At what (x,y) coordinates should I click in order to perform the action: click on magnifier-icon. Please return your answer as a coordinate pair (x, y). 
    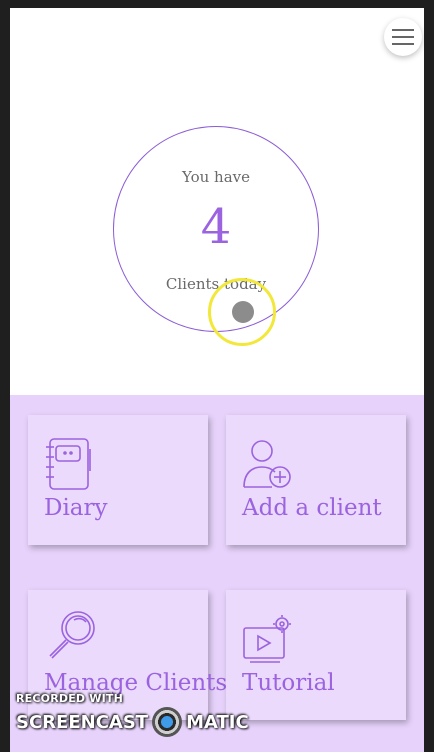
    Looking at the image, I should click on (72, 635).